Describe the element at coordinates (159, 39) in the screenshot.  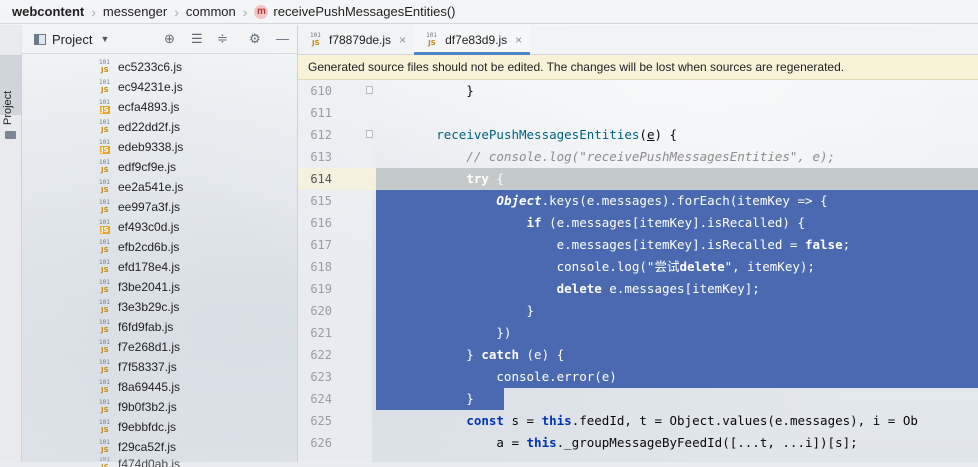
I see `project-panel-header: Project ▼ ⊕ ☰ ≑ ⚙ —` at that location.